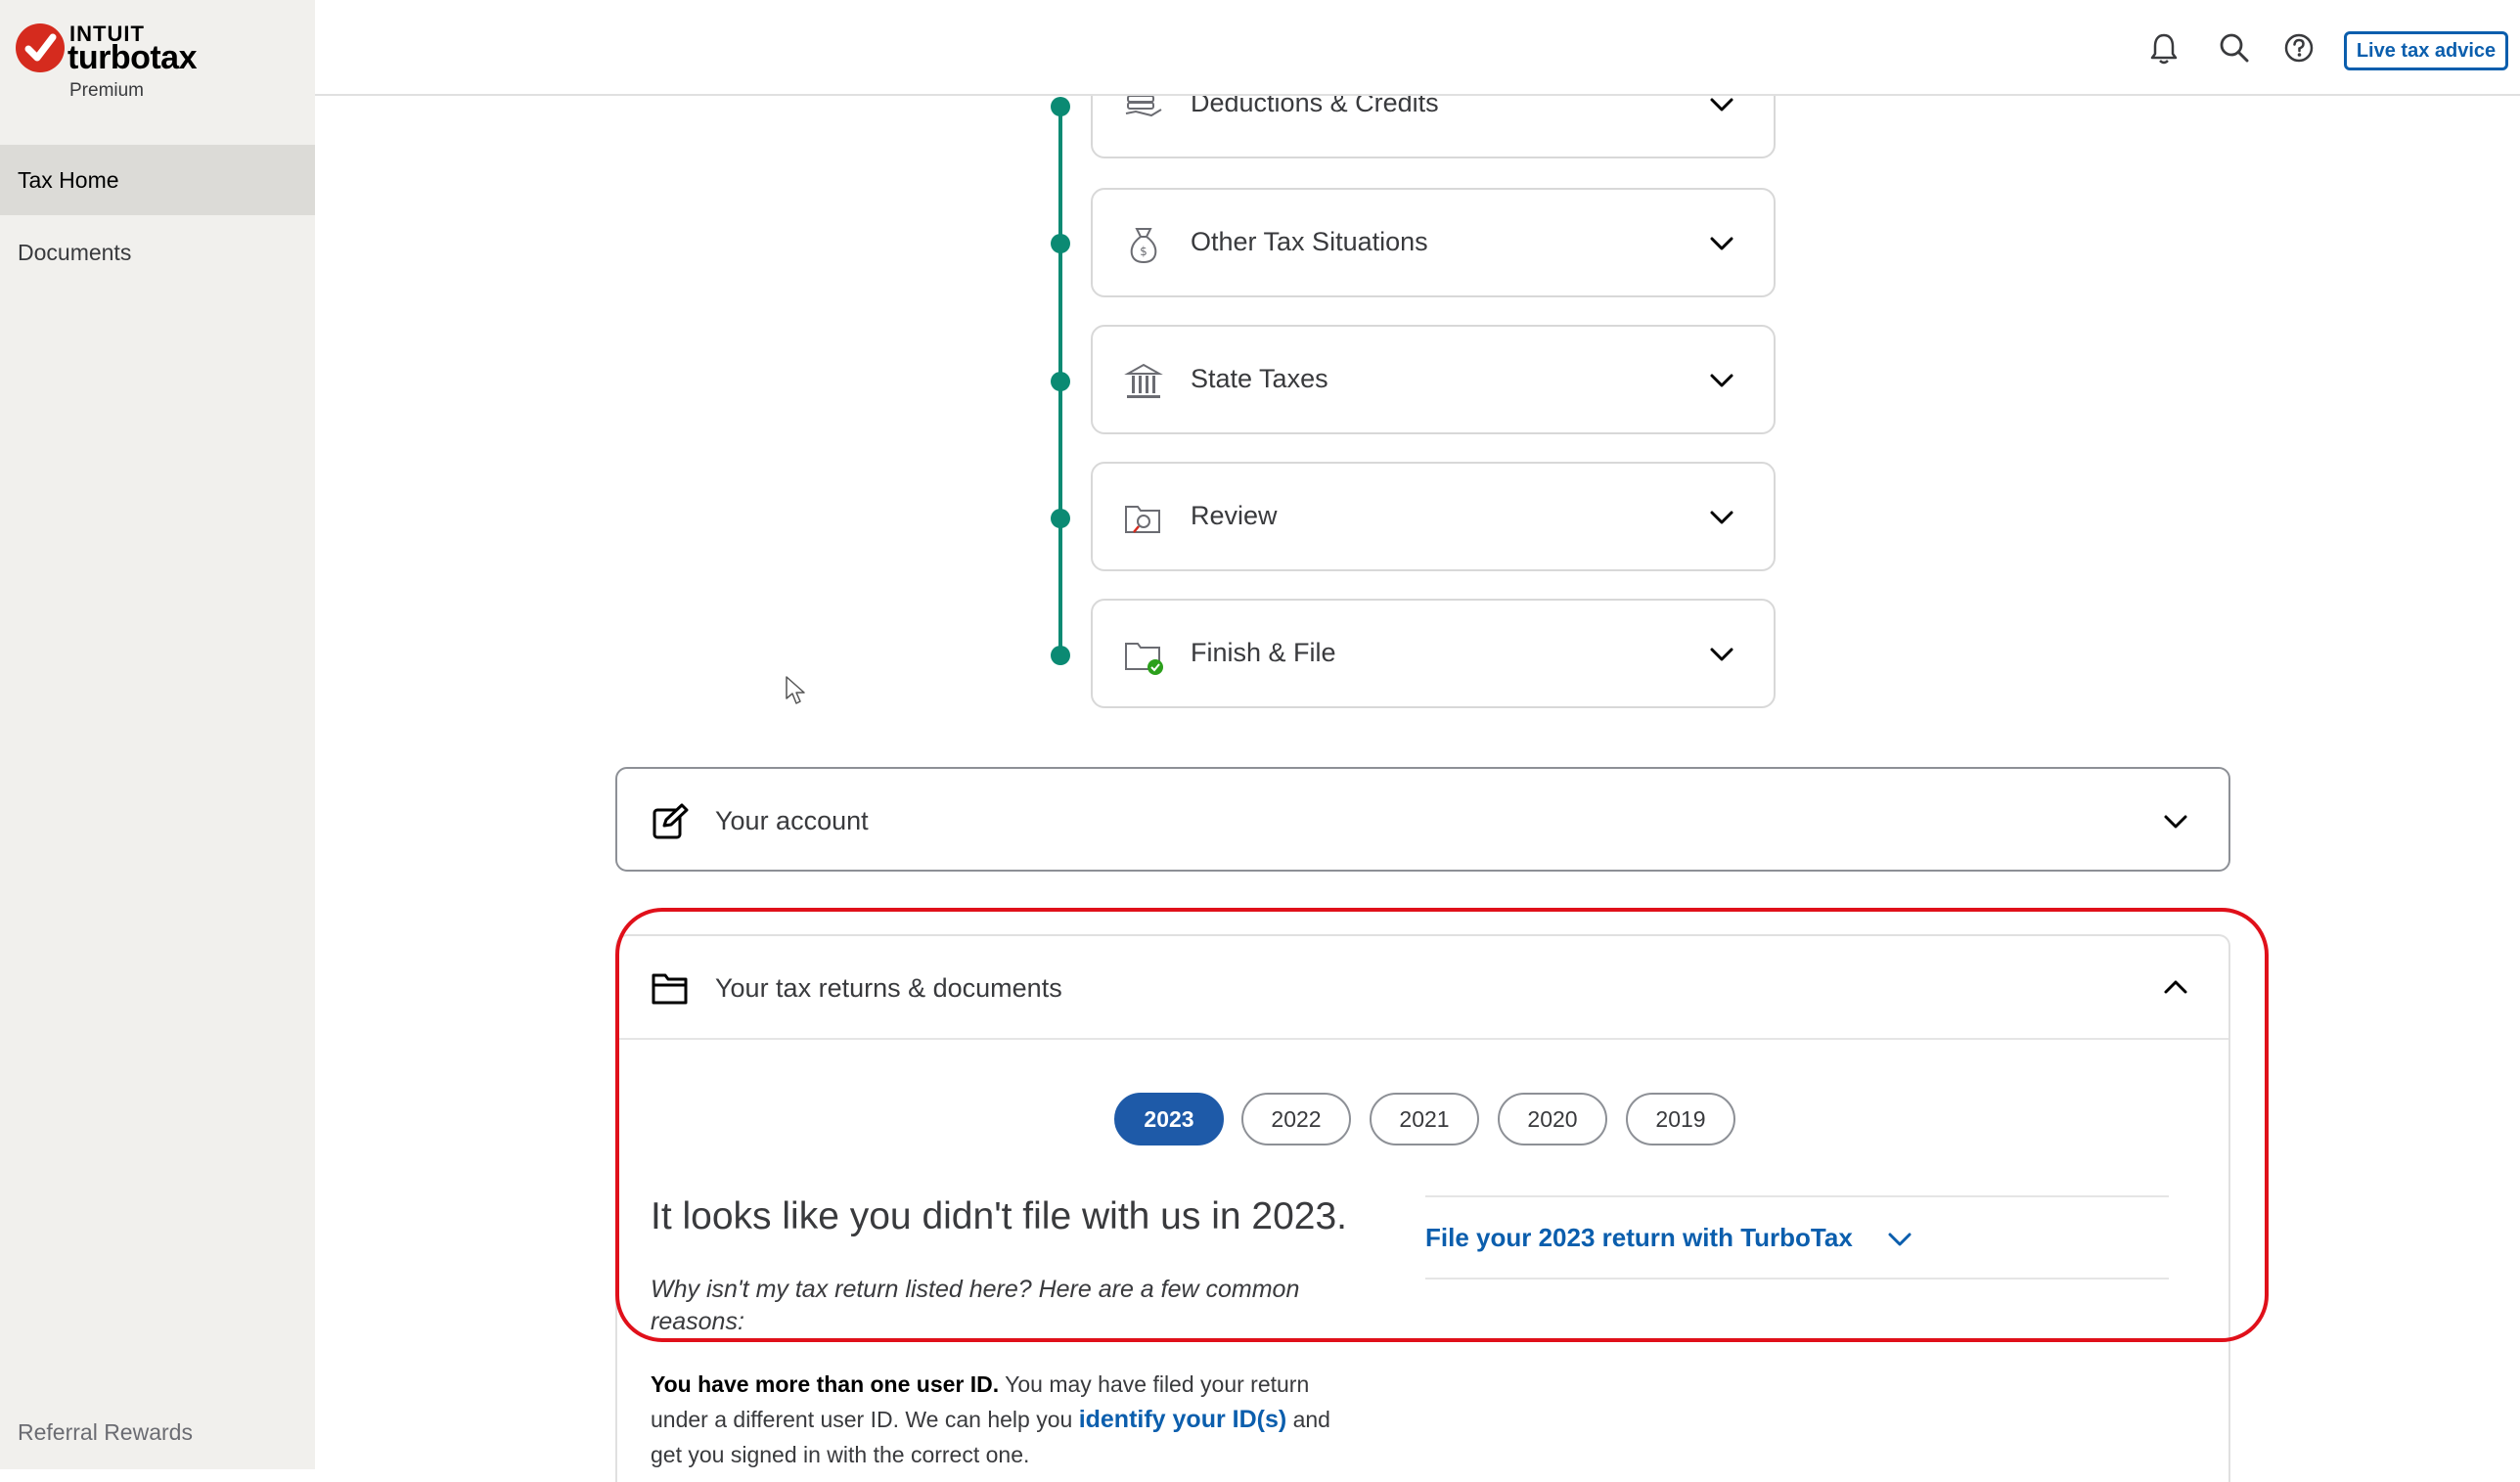  I want to click on reason-title: You have more than one user ID., so click(825, 1384).